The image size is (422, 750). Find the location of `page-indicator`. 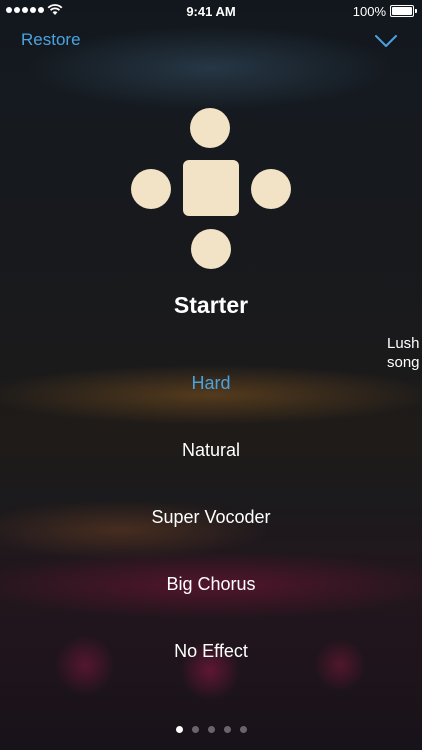

page-indicator is located at coordinates (211, 729).